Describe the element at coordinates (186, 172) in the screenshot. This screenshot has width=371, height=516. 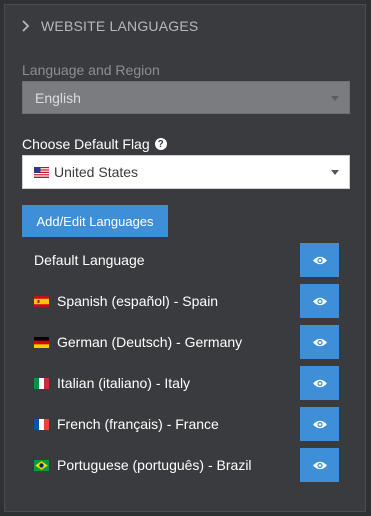
I see `default-flag-select: United States` at that location.